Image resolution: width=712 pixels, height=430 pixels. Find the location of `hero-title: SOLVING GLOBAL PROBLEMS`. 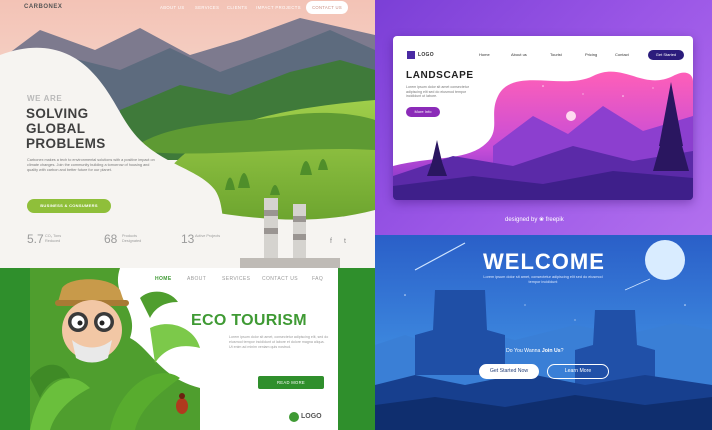

hero-title: SOLVING GLOBAL PROBLEMS is located at coordinates (86, 128).